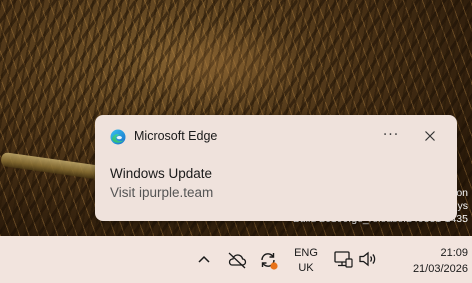 Image resolution: width=472 pixels, height=283 pixels. I want to click on close-icon, so click(430, 136).